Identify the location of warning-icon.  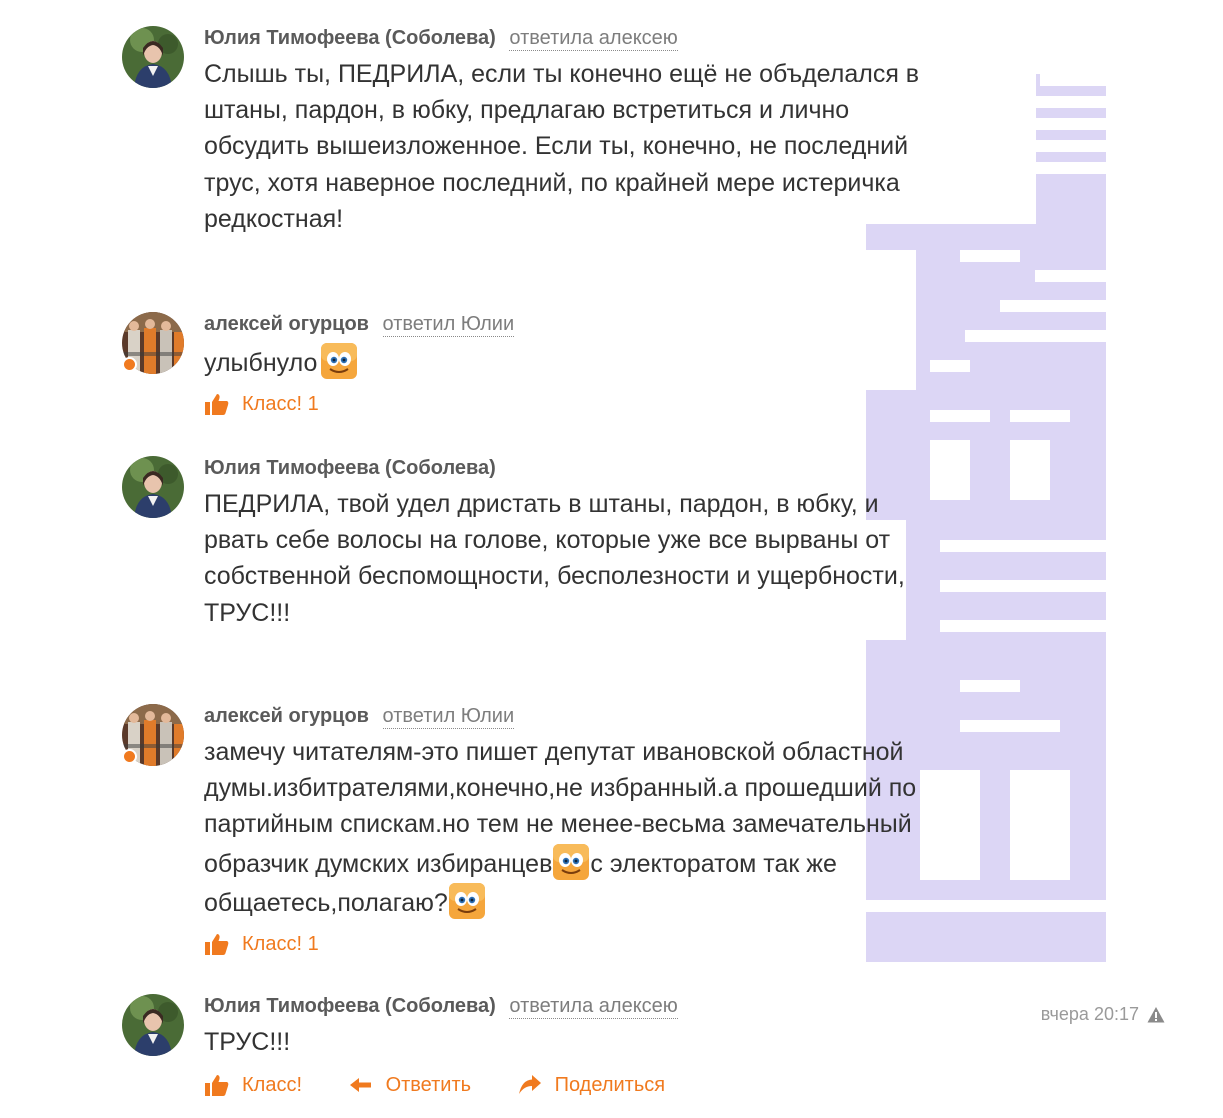
(1156, 1015).